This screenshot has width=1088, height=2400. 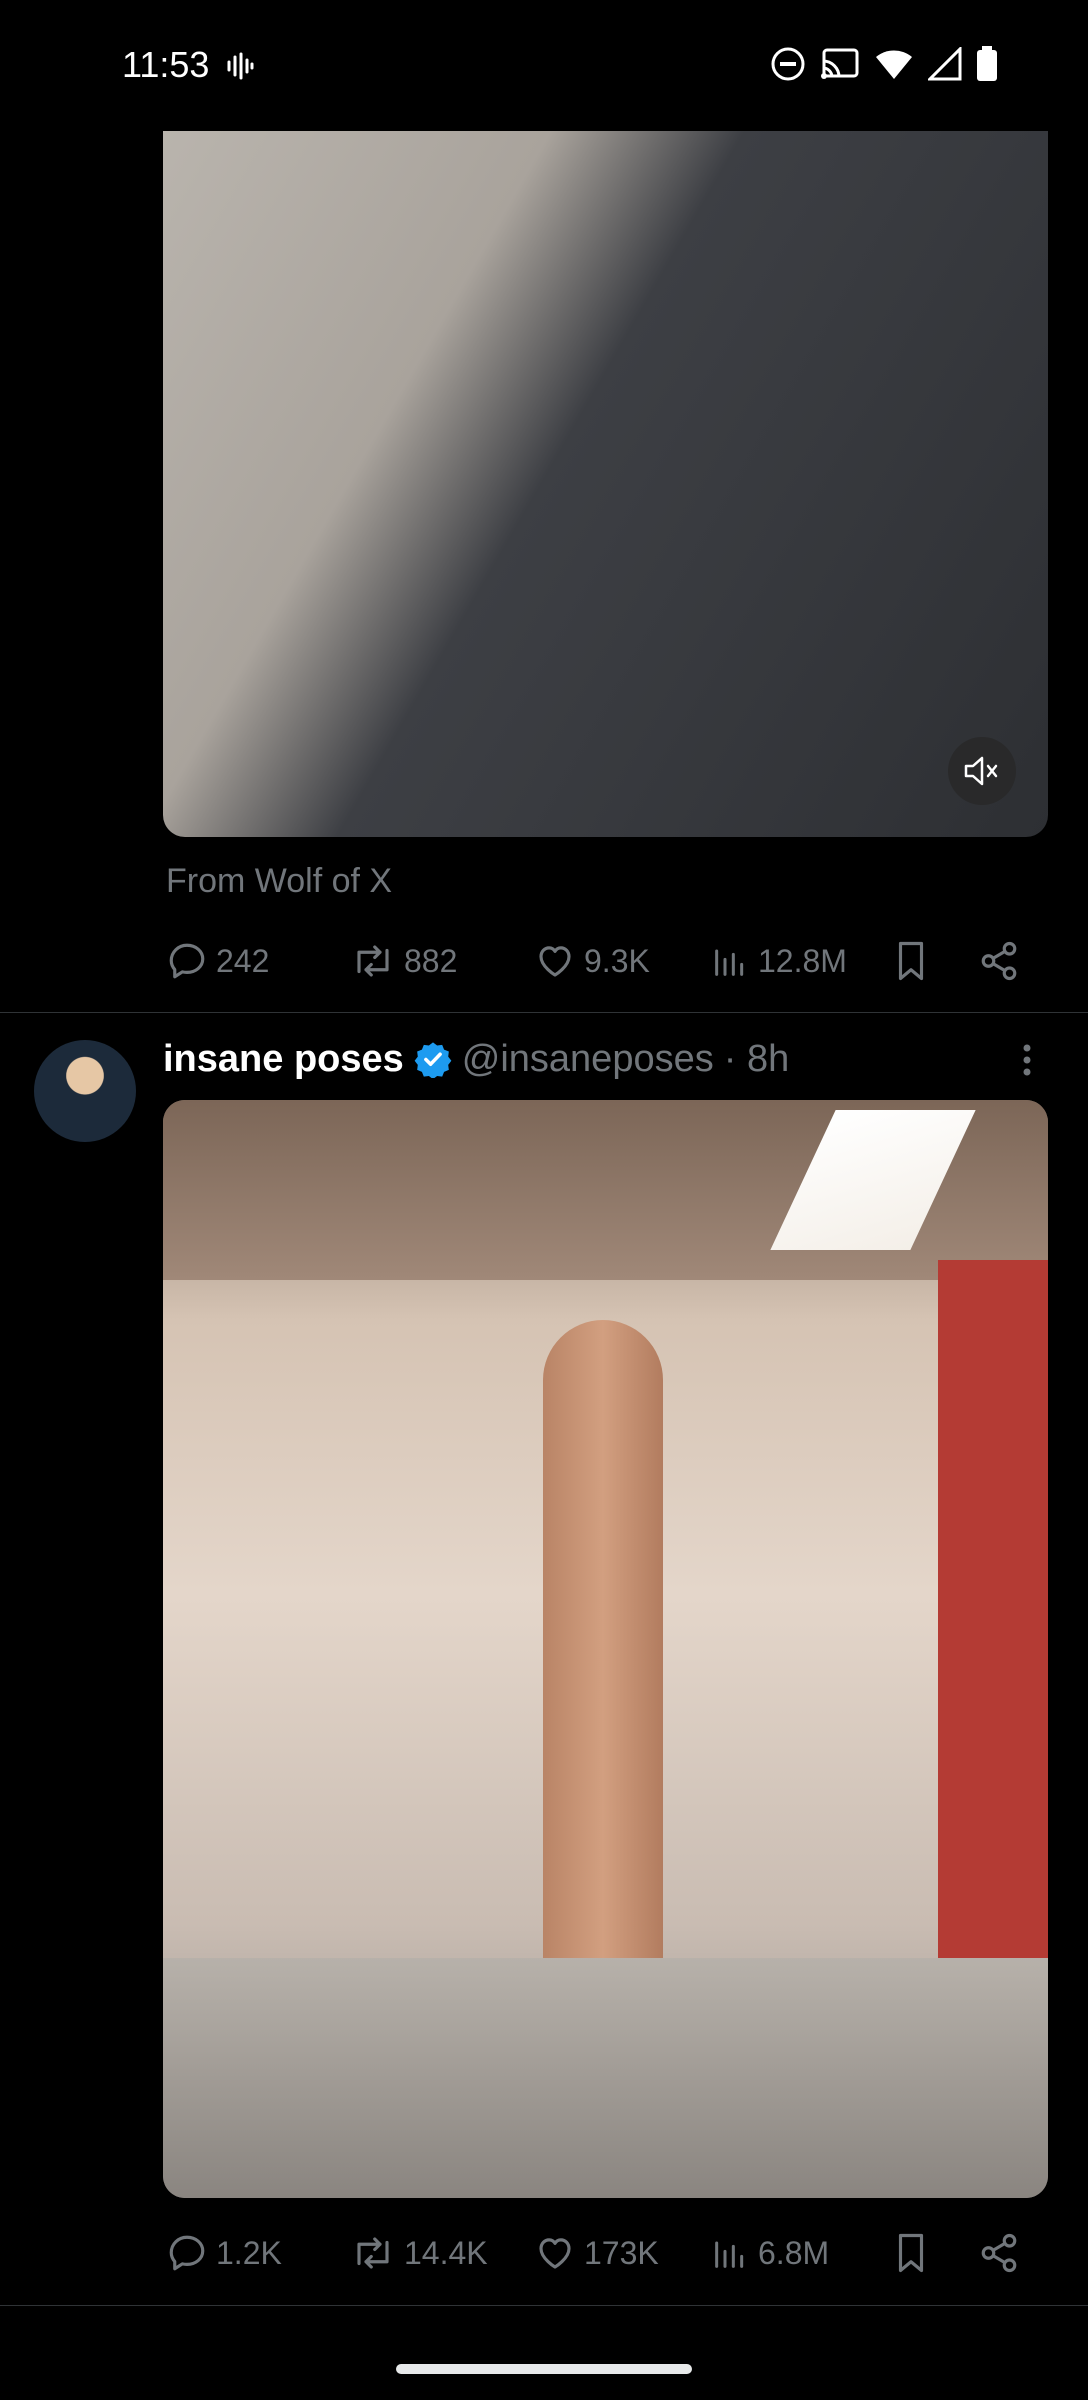 What do you see at coordinates (993, 1610) in the screenshot?
I see `photo-red-wall` at bounding box center [993, 1610].